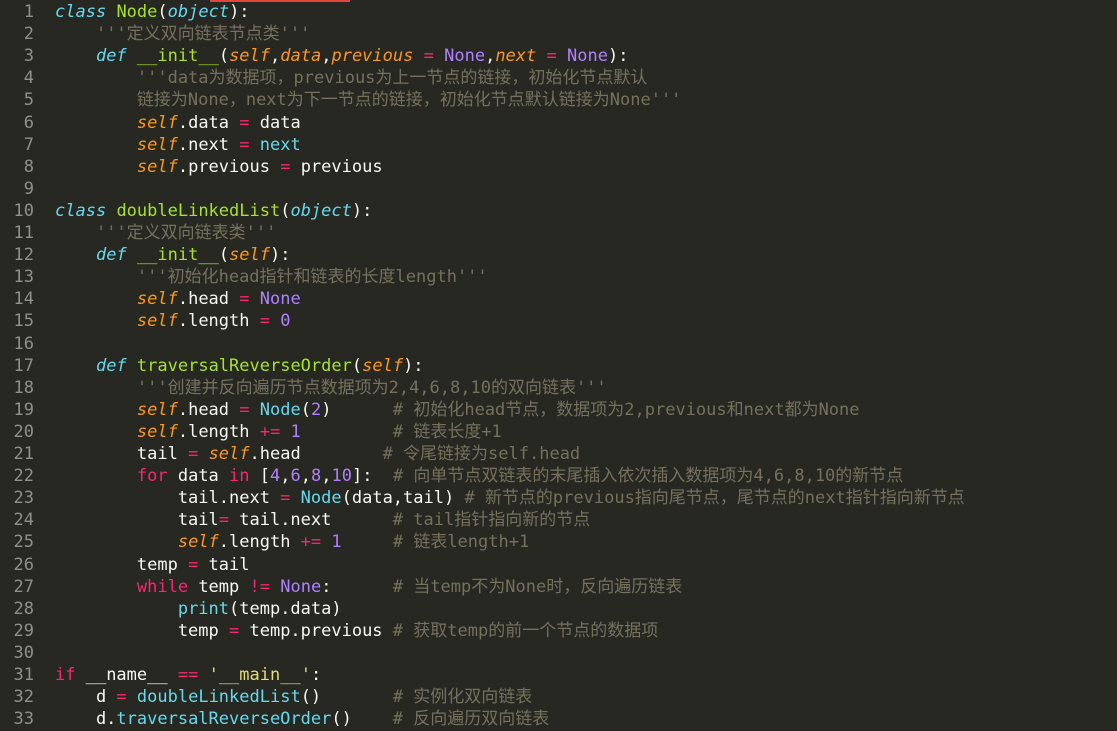  I want to click on line-number: 16, so click(23, 343).